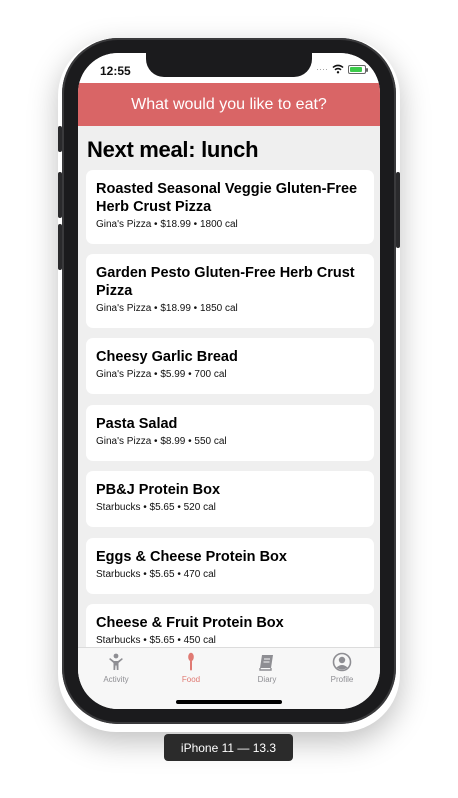 The height and width of the screenshot is (798, 458). Describe the element at coordinates (137, 424) in the screenshot. I see `meal-name: Pasta Salad` at that location.